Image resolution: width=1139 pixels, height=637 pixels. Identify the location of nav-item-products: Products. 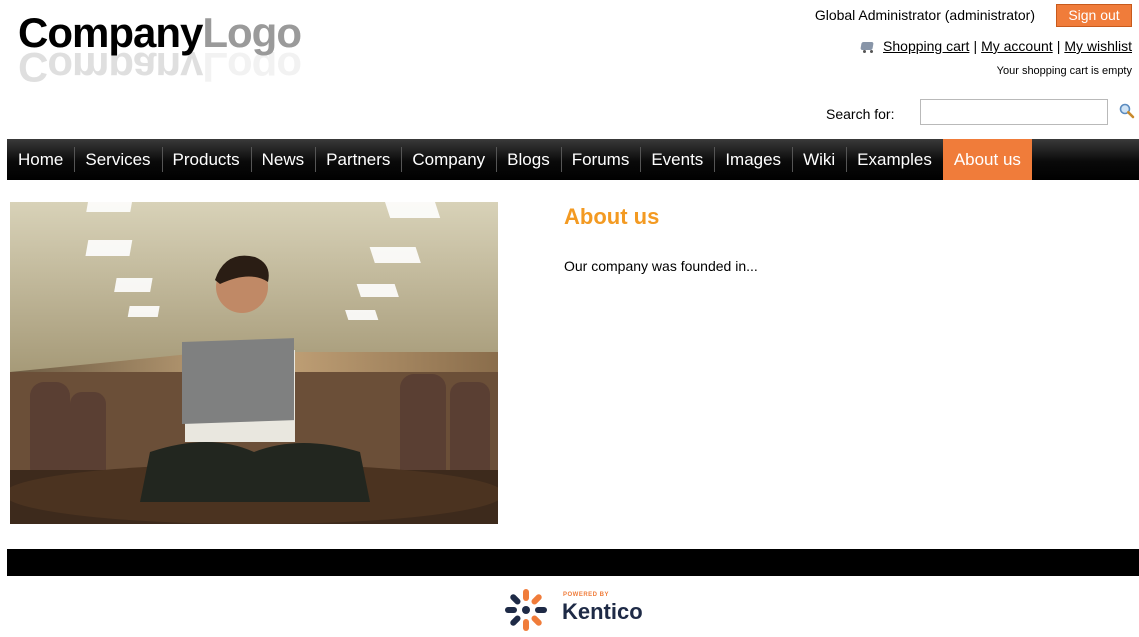
(206, 159).